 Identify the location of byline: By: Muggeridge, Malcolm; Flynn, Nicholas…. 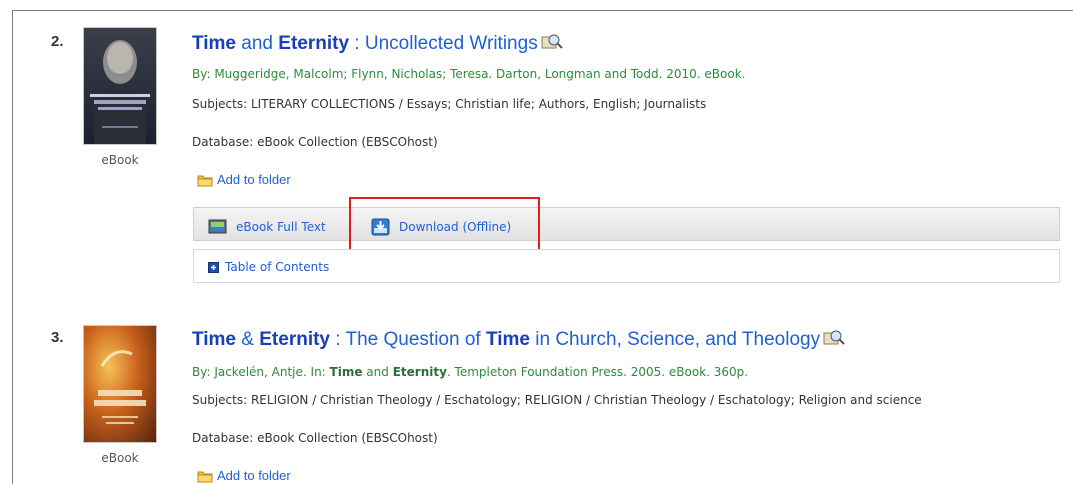
(469, 74).